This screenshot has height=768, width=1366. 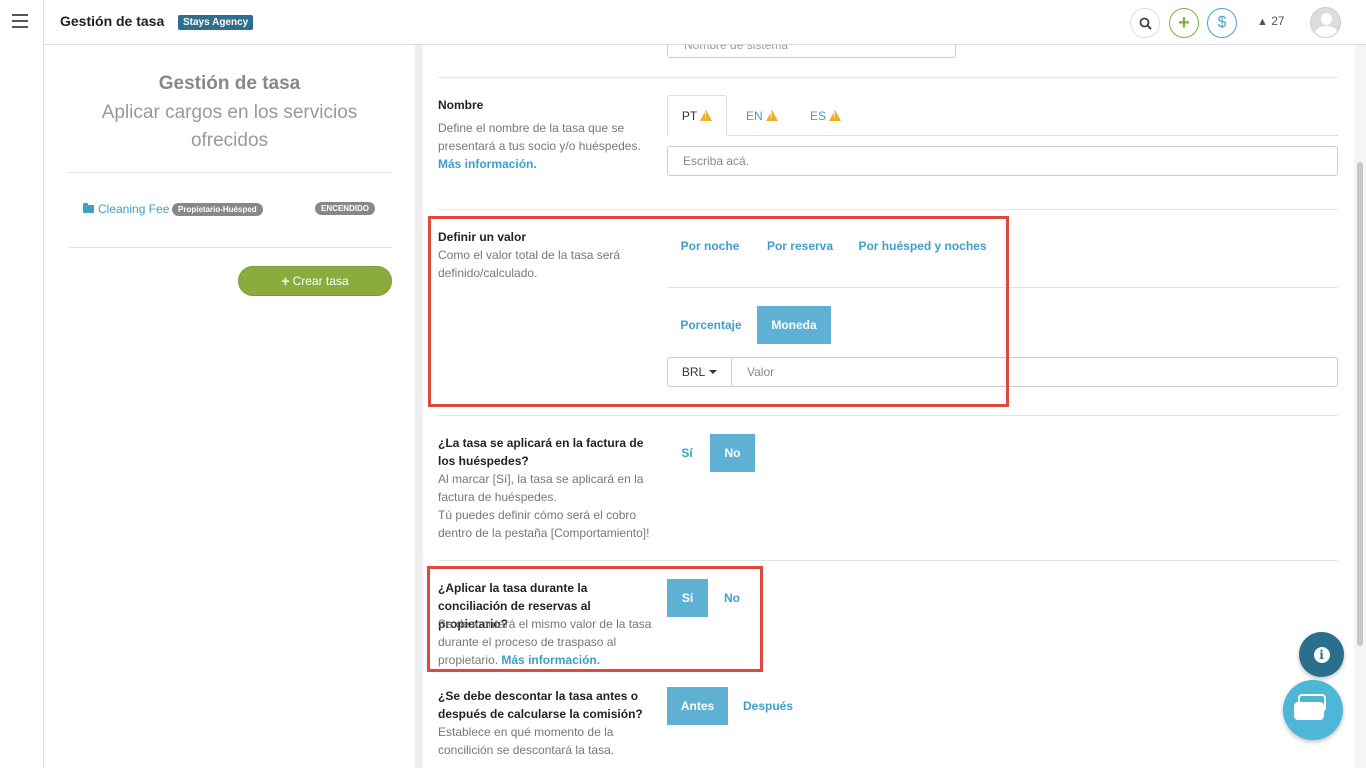 I want to click on add-button: +, so click(x=1184, y=23).